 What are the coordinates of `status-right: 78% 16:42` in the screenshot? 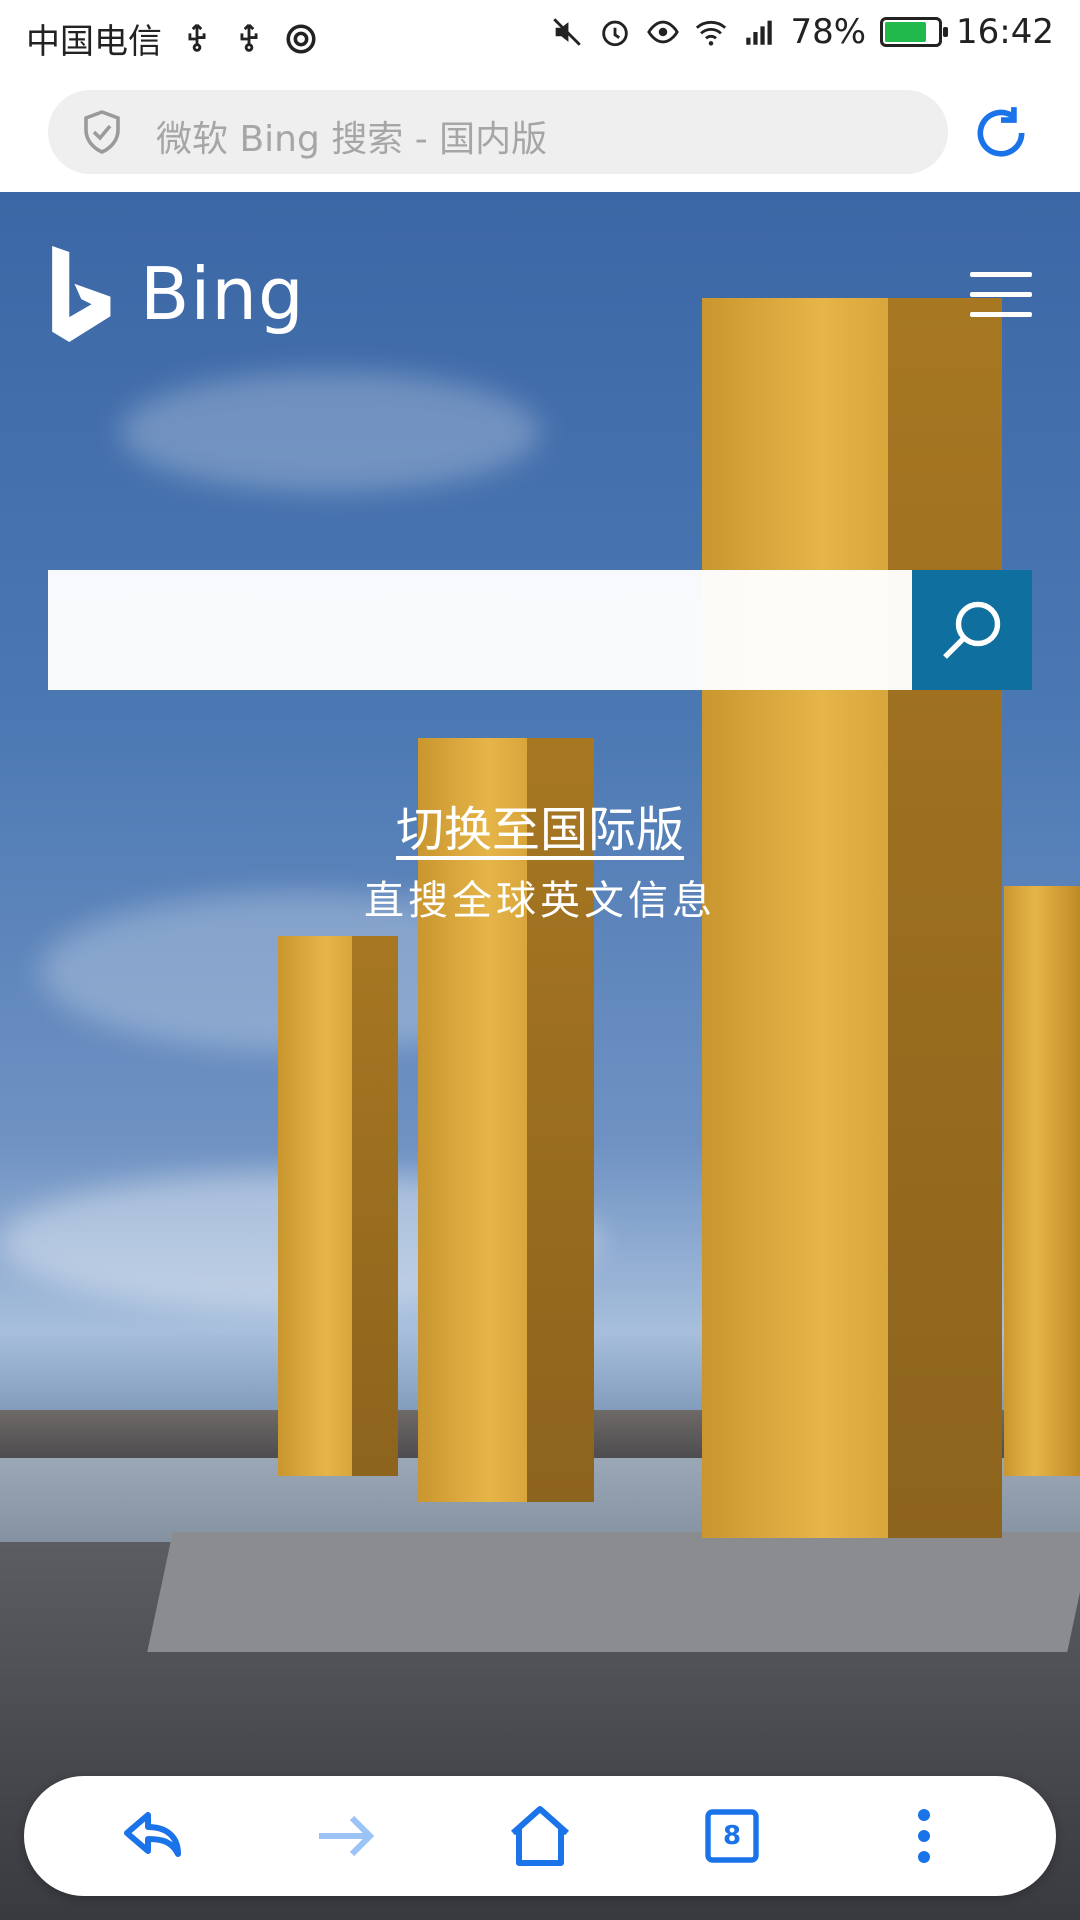 It's located at (802, 32).